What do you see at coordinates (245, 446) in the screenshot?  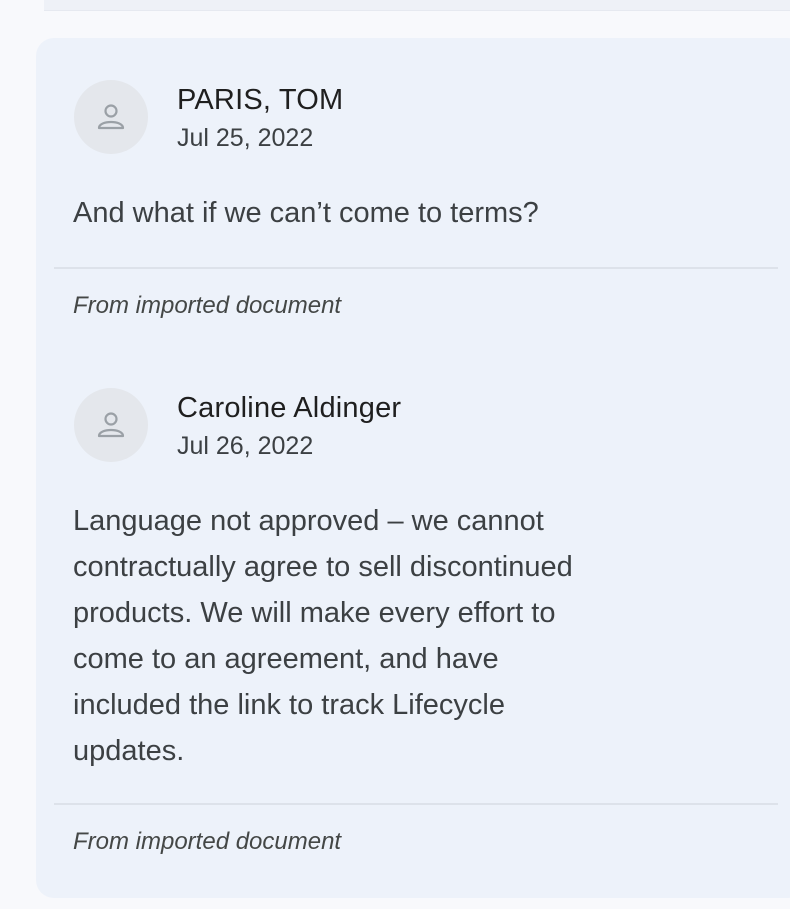 I see `comment-date: Jul 26, 2022` at bounding box center [245, 446].